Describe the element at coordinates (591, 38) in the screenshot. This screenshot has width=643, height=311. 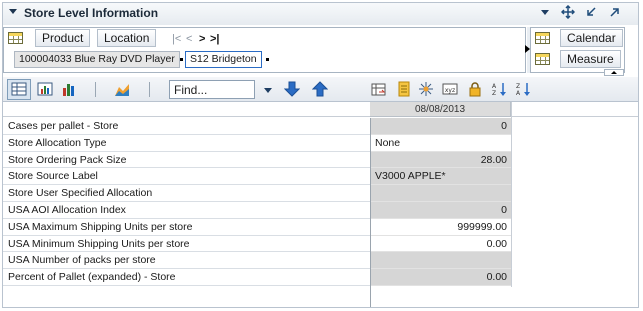
I see `calendar-dimension-button: Calendar` at that location.